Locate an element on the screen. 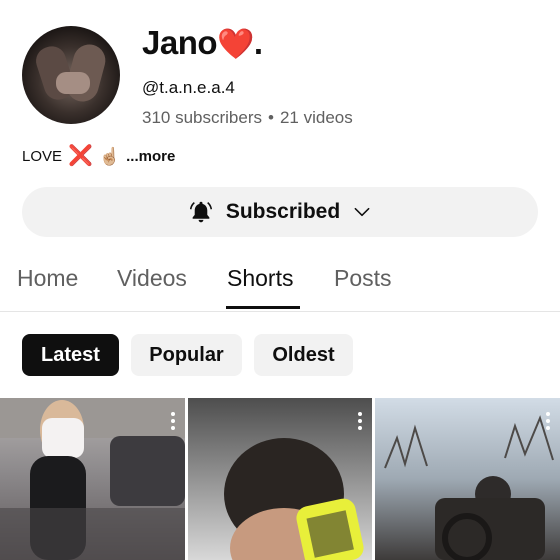 The image size is (560, 560). subscribed-button: Subscribed is located at coordinates (280, 212).